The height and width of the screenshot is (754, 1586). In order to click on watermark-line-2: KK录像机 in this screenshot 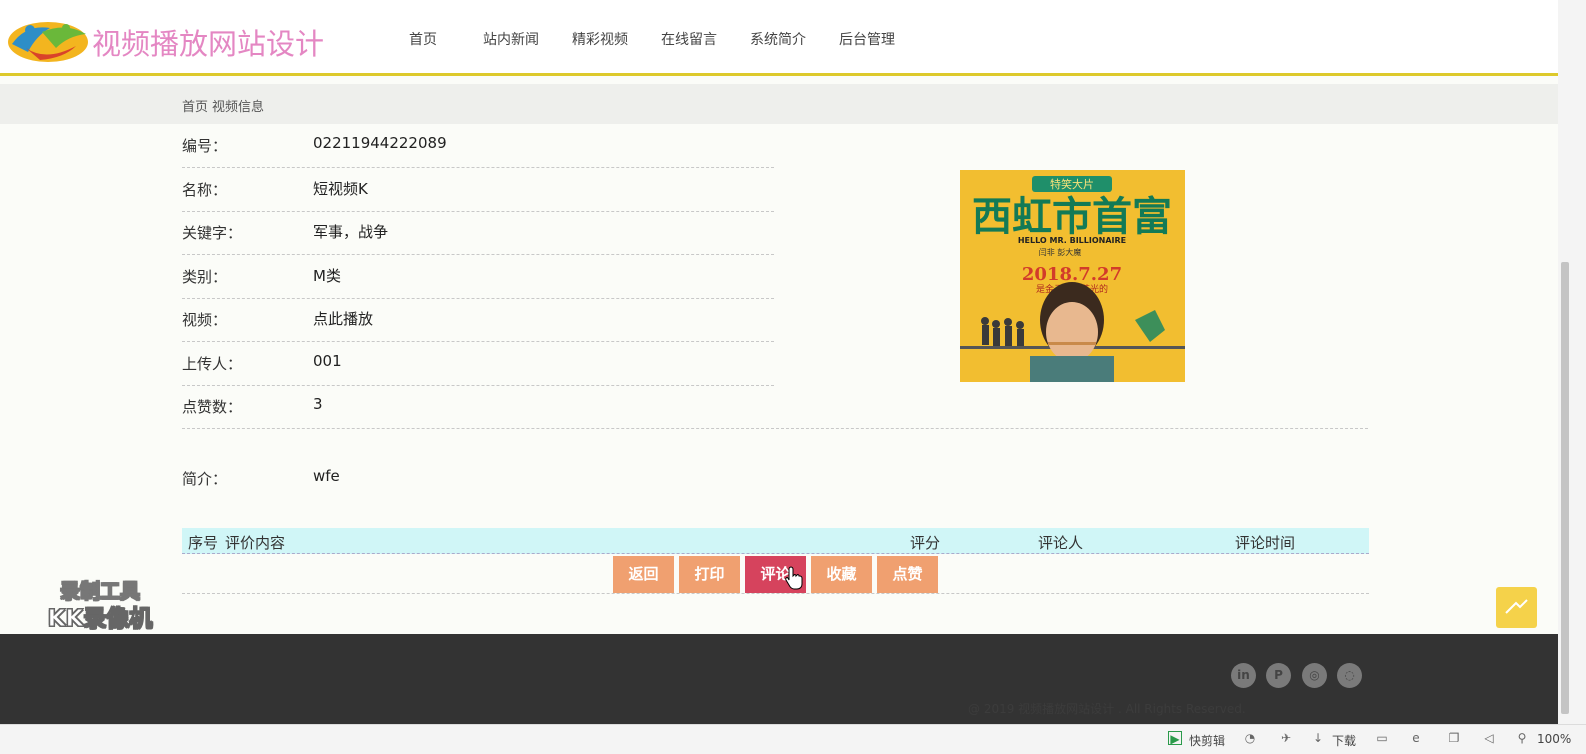, I will do `click(100, 619)`.